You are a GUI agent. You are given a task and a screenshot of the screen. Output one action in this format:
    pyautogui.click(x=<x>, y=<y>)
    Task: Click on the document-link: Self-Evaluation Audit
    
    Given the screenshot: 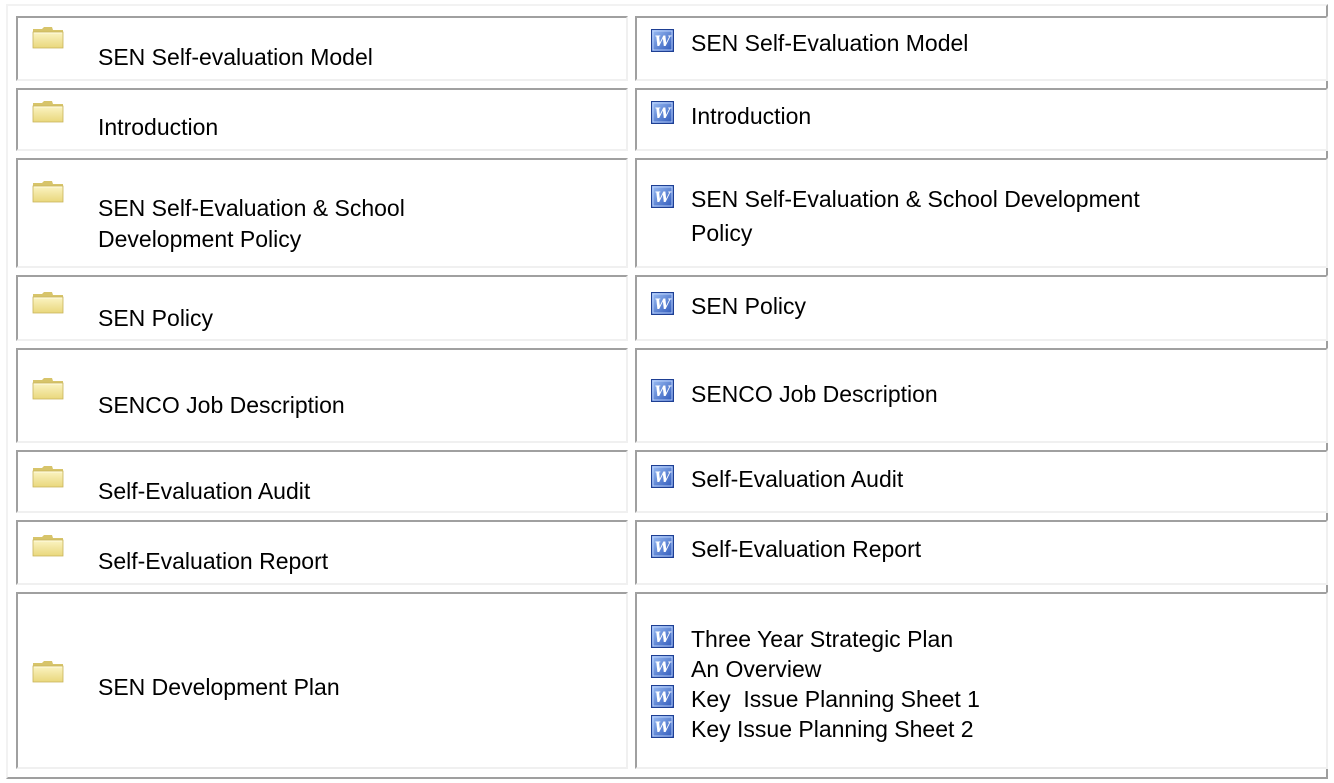 What is the action you would take?
    pyautogui.click(x=797, y=479)
    